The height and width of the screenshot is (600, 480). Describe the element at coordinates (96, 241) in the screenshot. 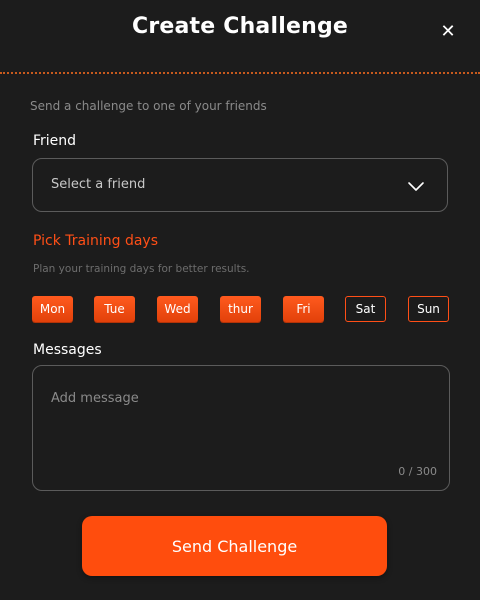

I see `training-days-title: Pick Training days` at that location.